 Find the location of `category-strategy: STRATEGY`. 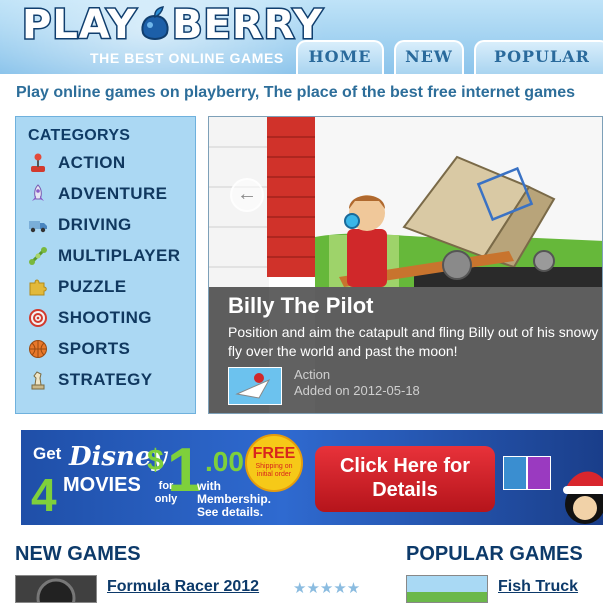

category-strategy: STRATEGY is located at coordinates (108, 380).